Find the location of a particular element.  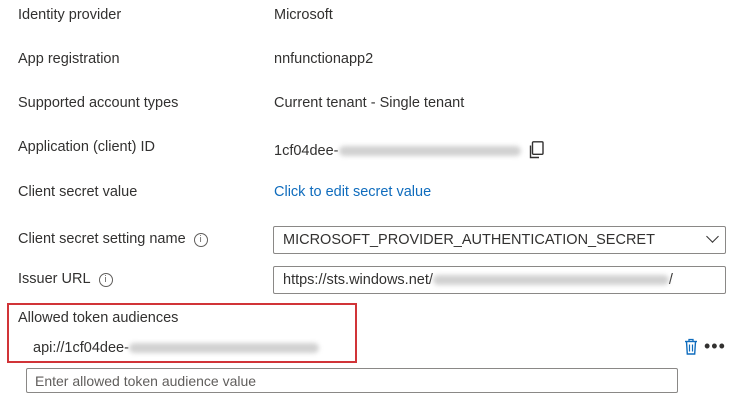

issuer-url-input: https://sts.windows.net/ / is located at coordinates (499, 280).